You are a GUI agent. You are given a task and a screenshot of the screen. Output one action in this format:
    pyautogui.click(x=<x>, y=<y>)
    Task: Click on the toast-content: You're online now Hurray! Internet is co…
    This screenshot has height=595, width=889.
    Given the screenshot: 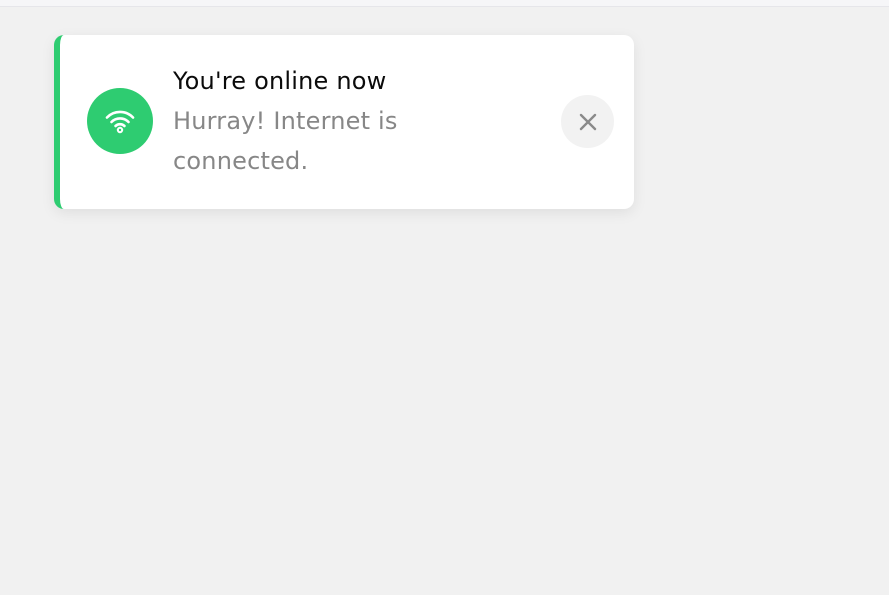 What is the action you would take?
    pyautogui.click(x=323, y=121)
    